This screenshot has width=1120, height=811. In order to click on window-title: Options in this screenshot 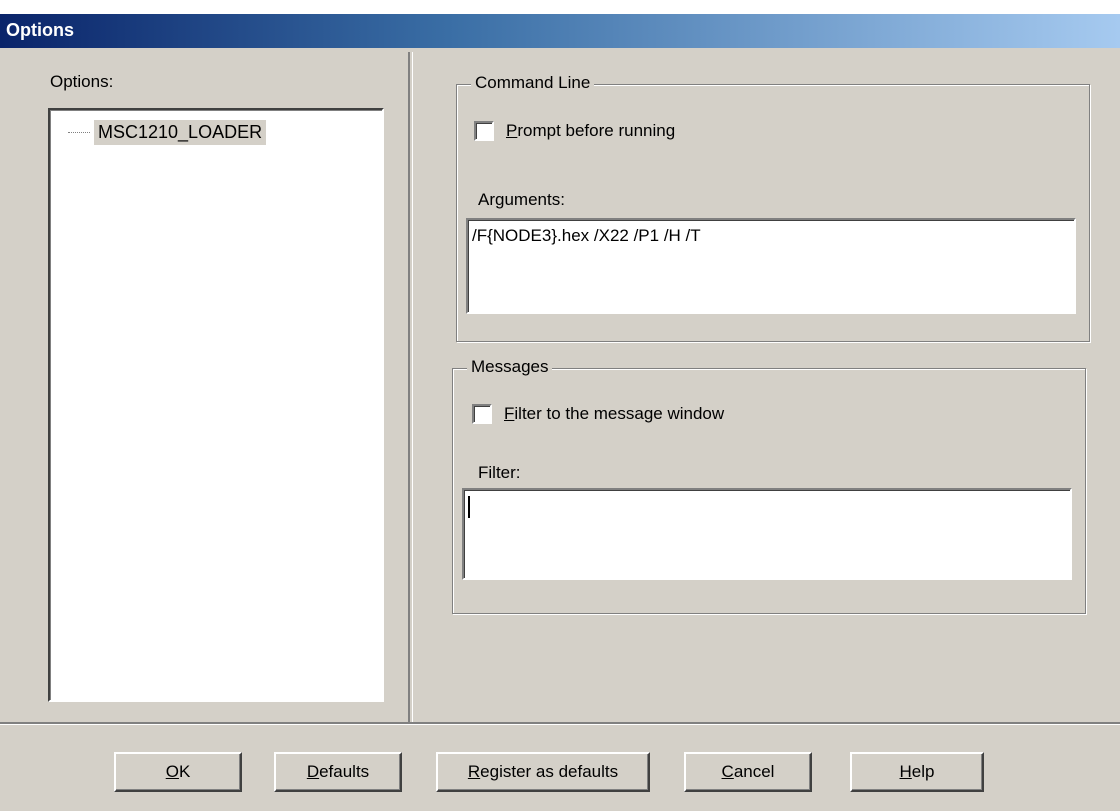, I will do `click(40, 30)`.